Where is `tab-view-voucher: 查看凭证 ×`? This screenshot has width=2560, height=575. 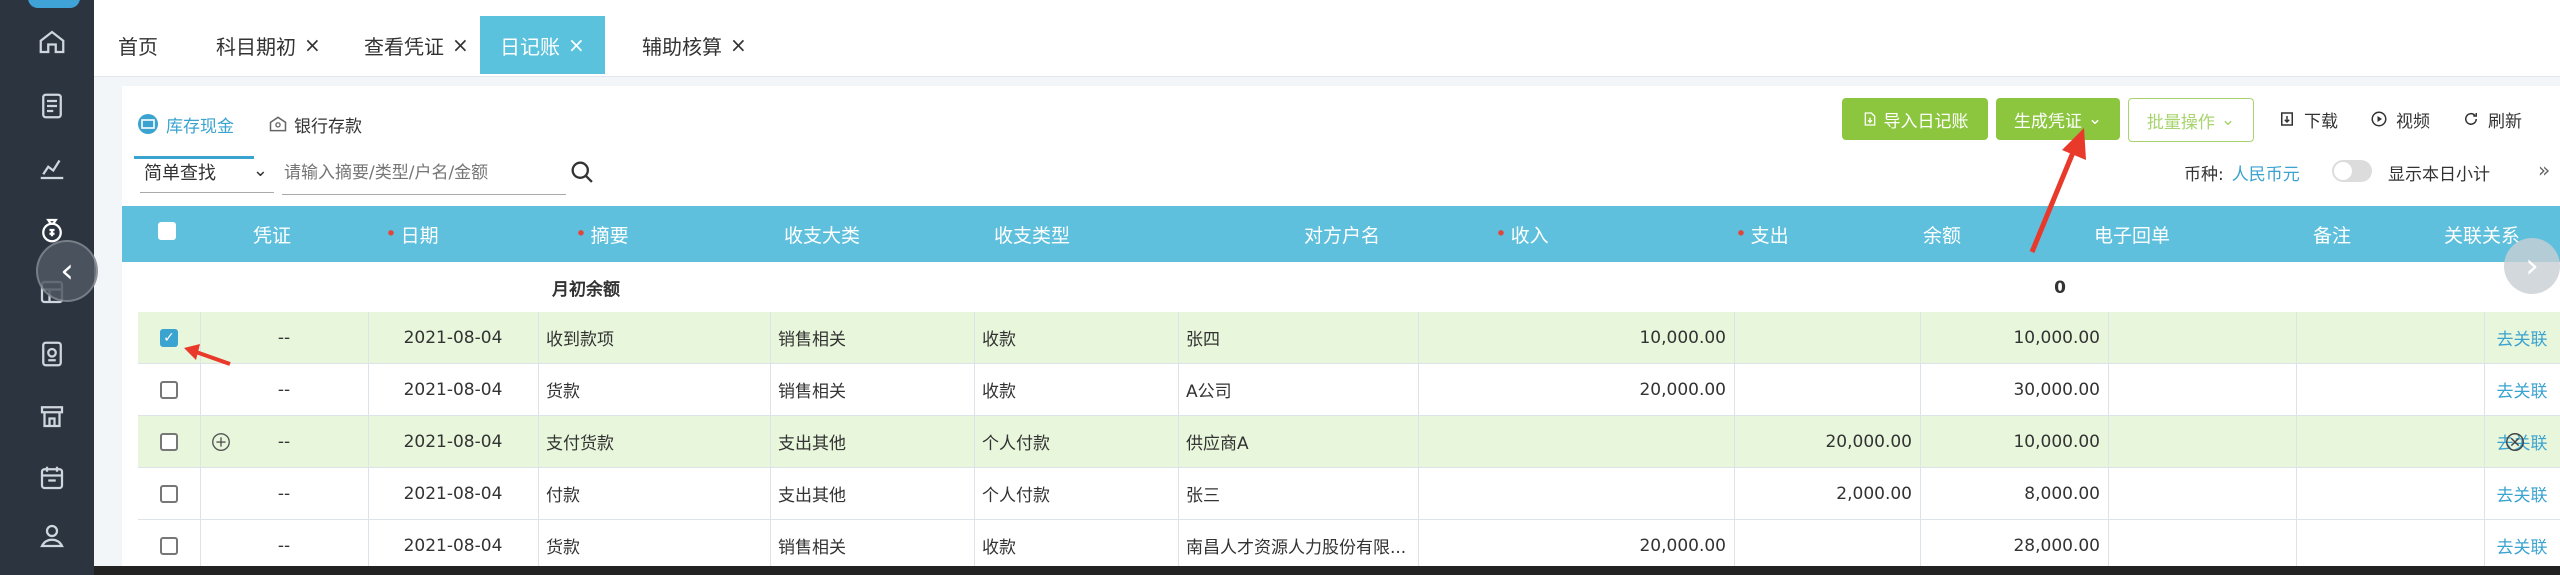
tab-view-voucher: 查看凭证 × is located at coordinates (416, 45).